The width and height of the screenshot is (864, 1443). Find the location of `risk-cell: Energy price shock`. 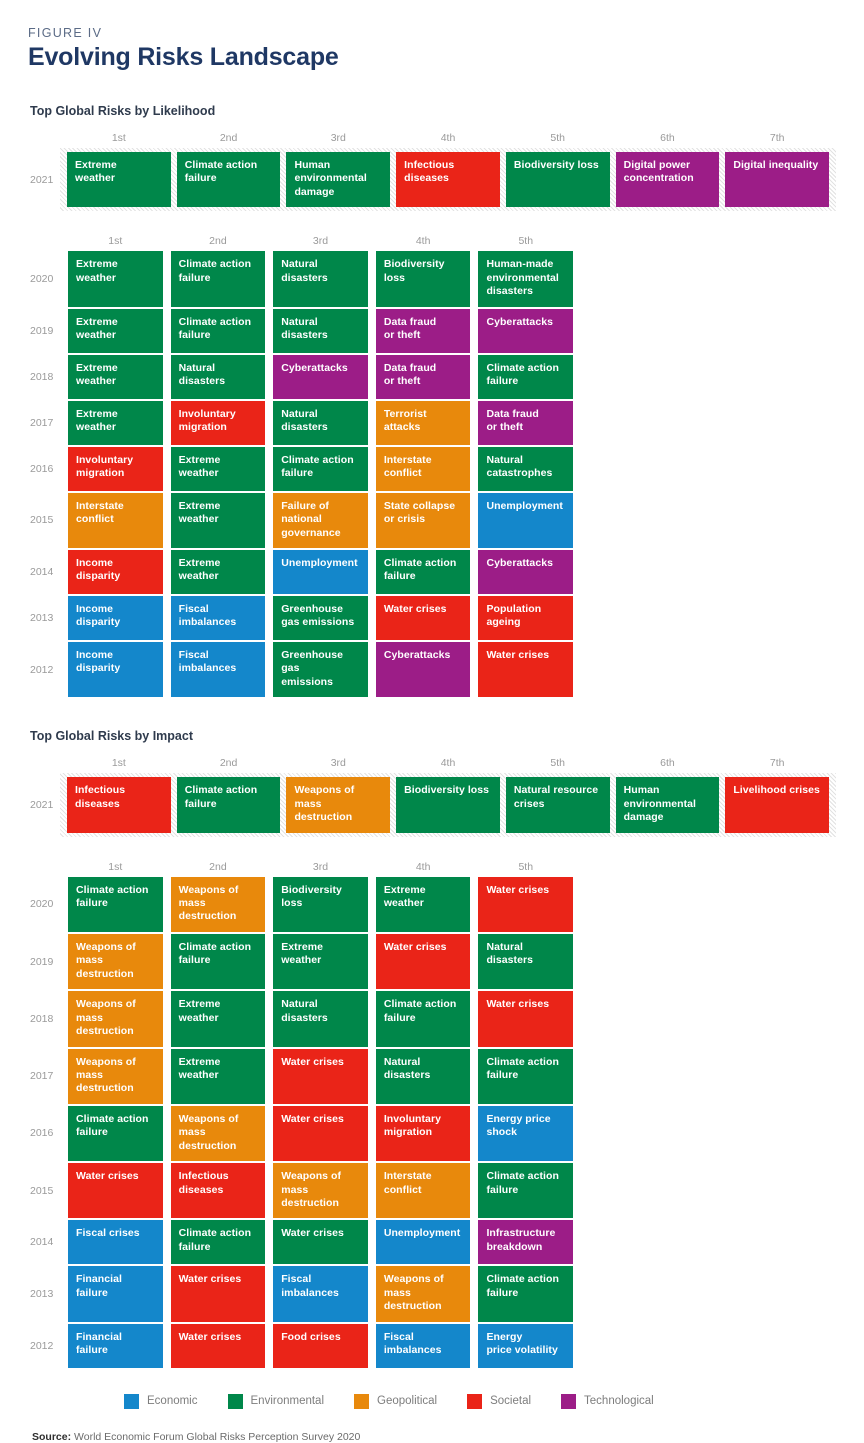

risk-cell: Energy price shock is located at coordinates (526, 1133).